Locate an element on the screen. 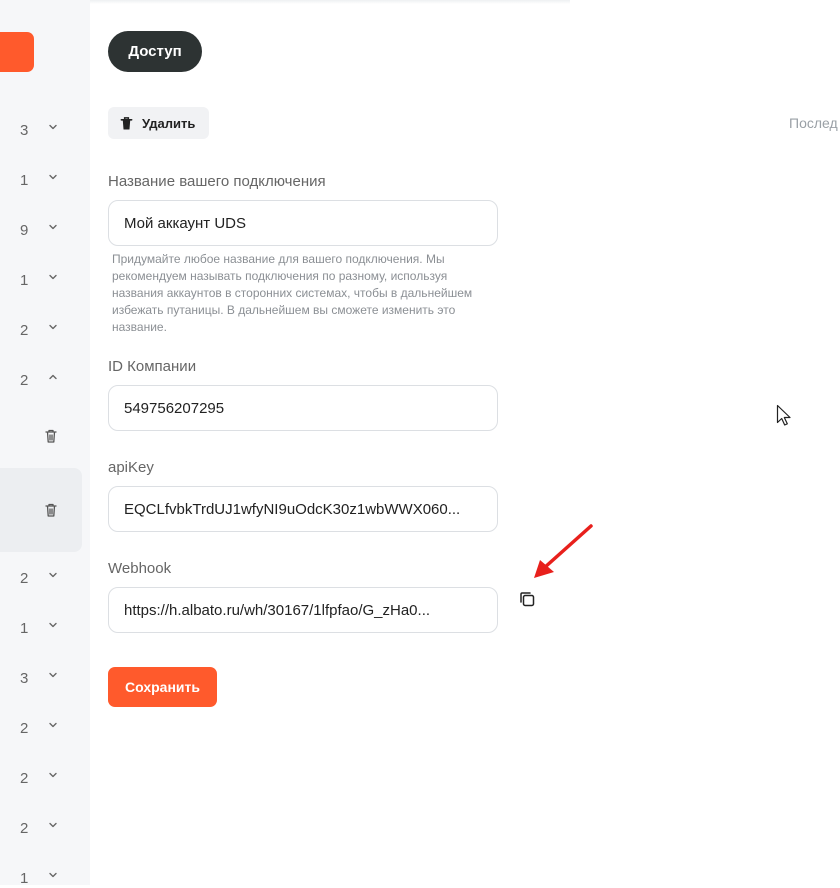 This screenshot has width=840, height=888. sidebar-selected-row is located at coordinates (41, 510).